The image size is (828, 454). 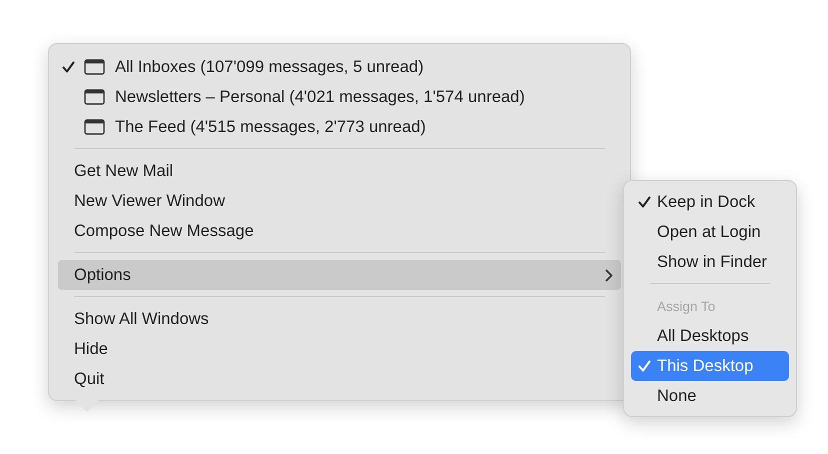 I want to click on menu-item: Quit, so click(x=339, y=379).